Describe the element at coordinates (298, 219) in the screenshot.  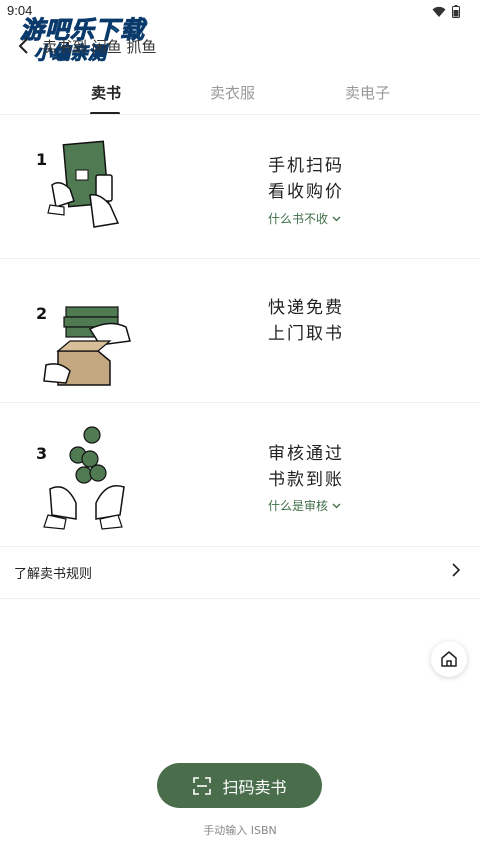
I see `step-1-link-label: 什么书不收` at that location.